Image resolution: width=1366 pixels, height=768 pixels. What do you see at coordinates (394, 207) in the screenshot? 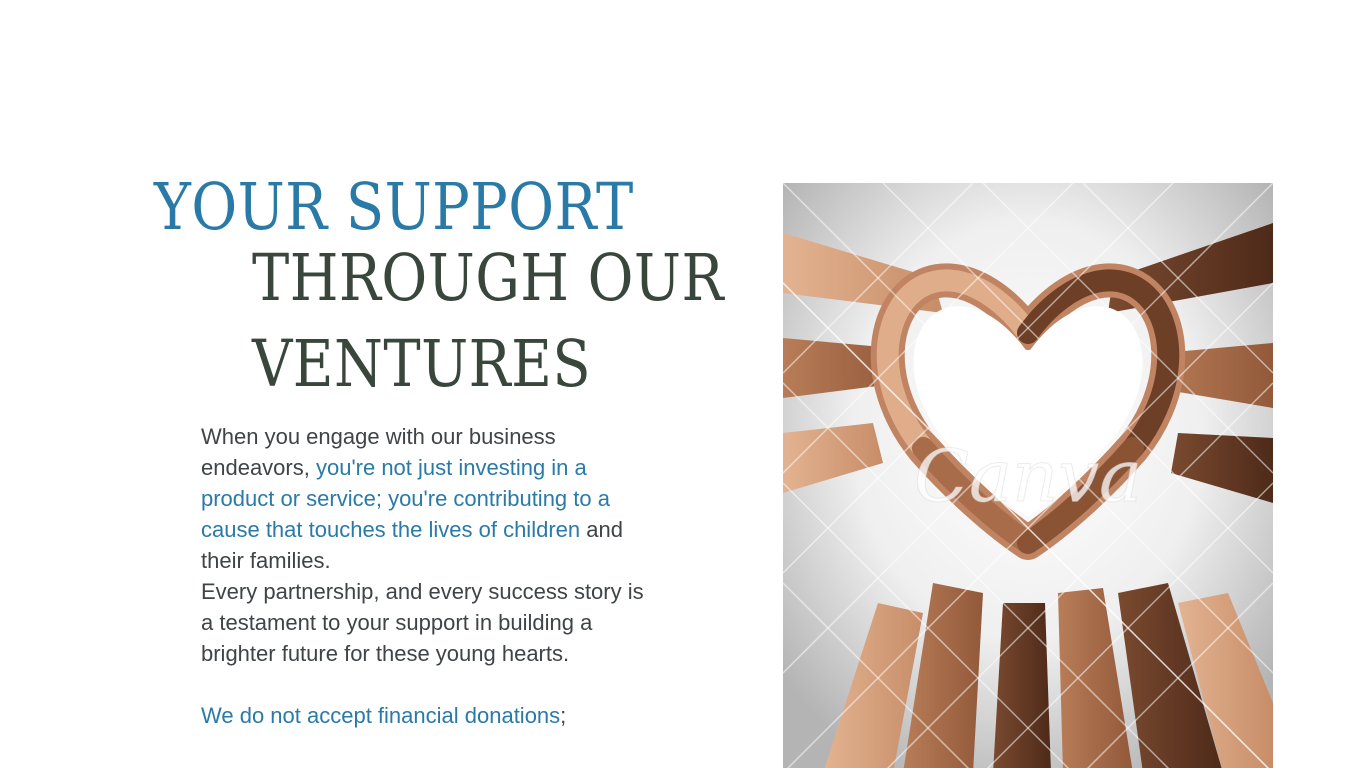
I see `heading-line-your-support: YOUR SUPPORT` at bounding box center [394, 207].